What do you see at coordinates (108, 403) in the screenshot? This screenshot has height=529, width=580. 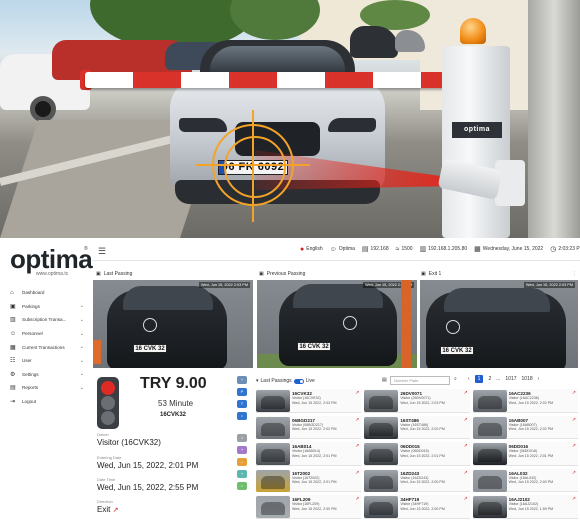 I see `traffic-light-icon` at bounding box center [108, 403].